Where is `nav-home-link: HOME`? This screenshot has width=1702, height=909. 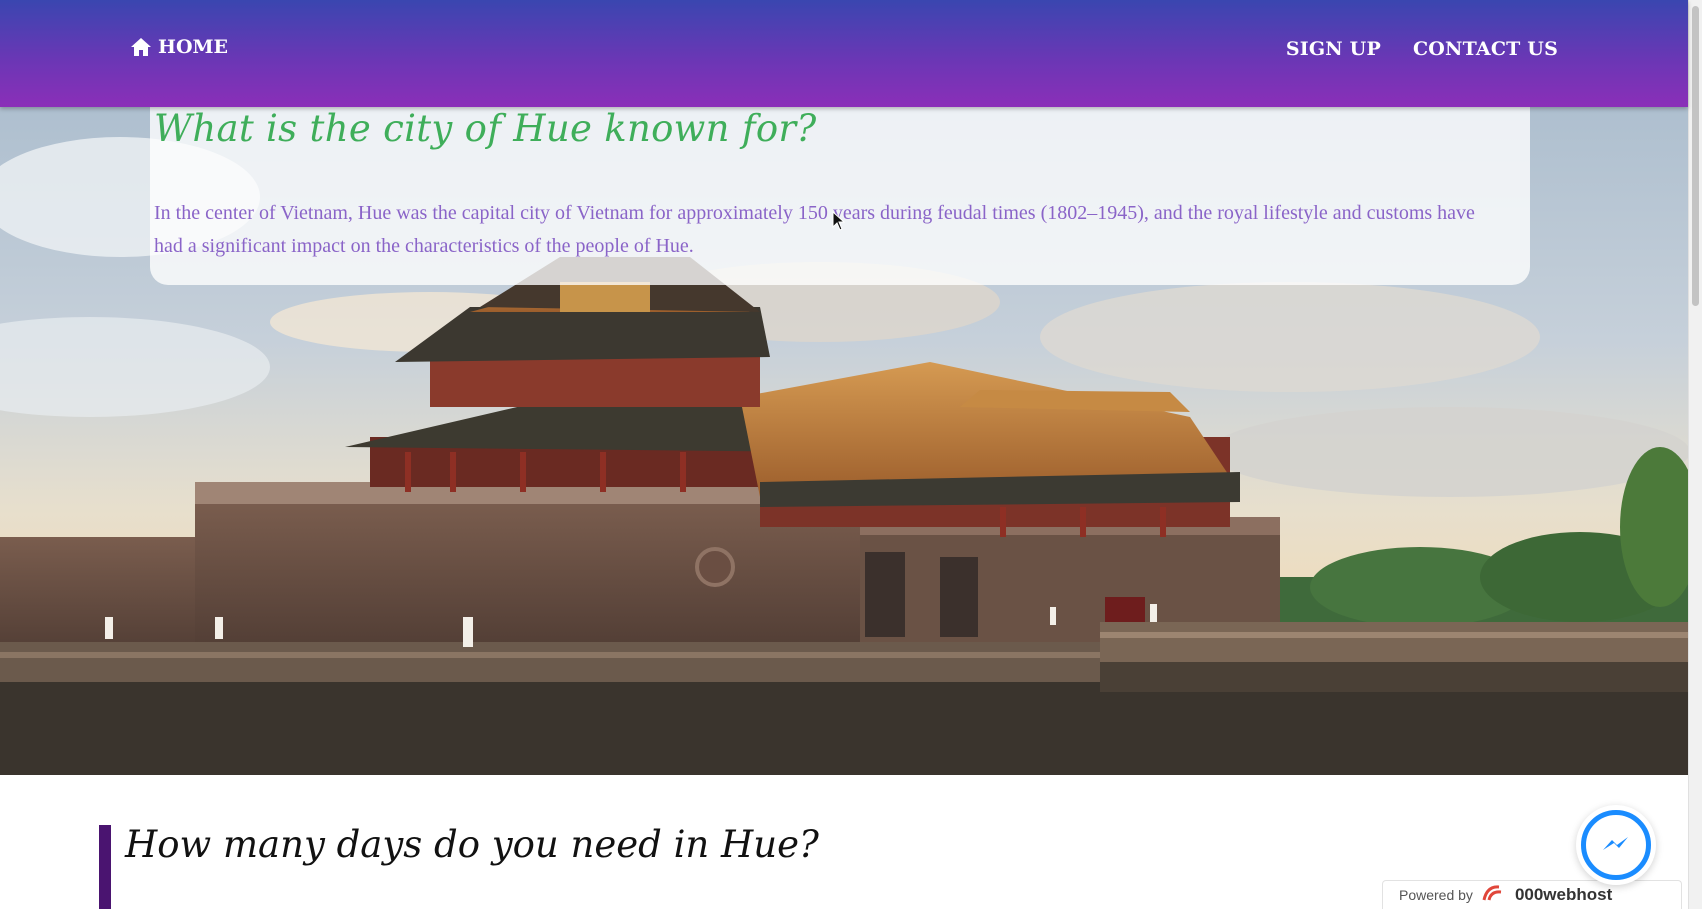
nav-home-link: HOME is located at coordinates (179, 47).